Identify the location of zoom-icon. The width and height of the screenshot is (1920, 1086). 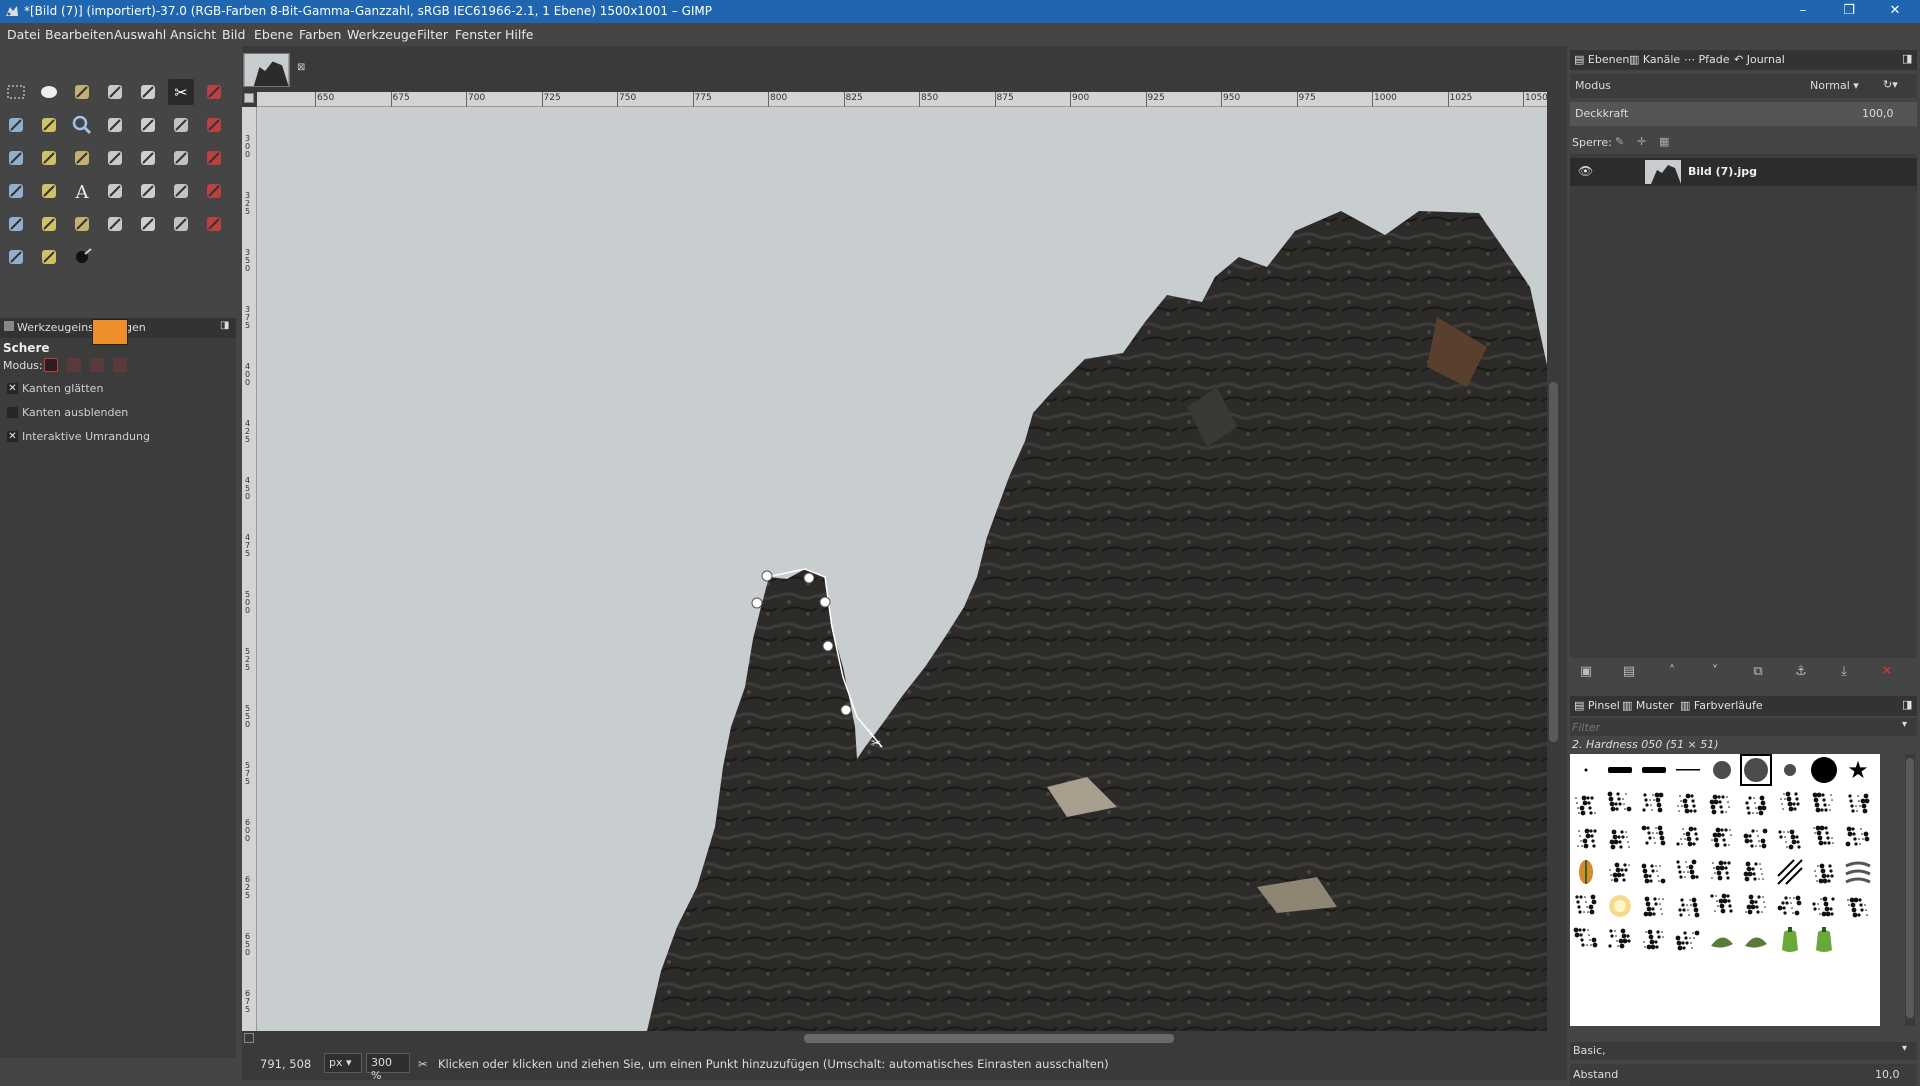
(82, 125).